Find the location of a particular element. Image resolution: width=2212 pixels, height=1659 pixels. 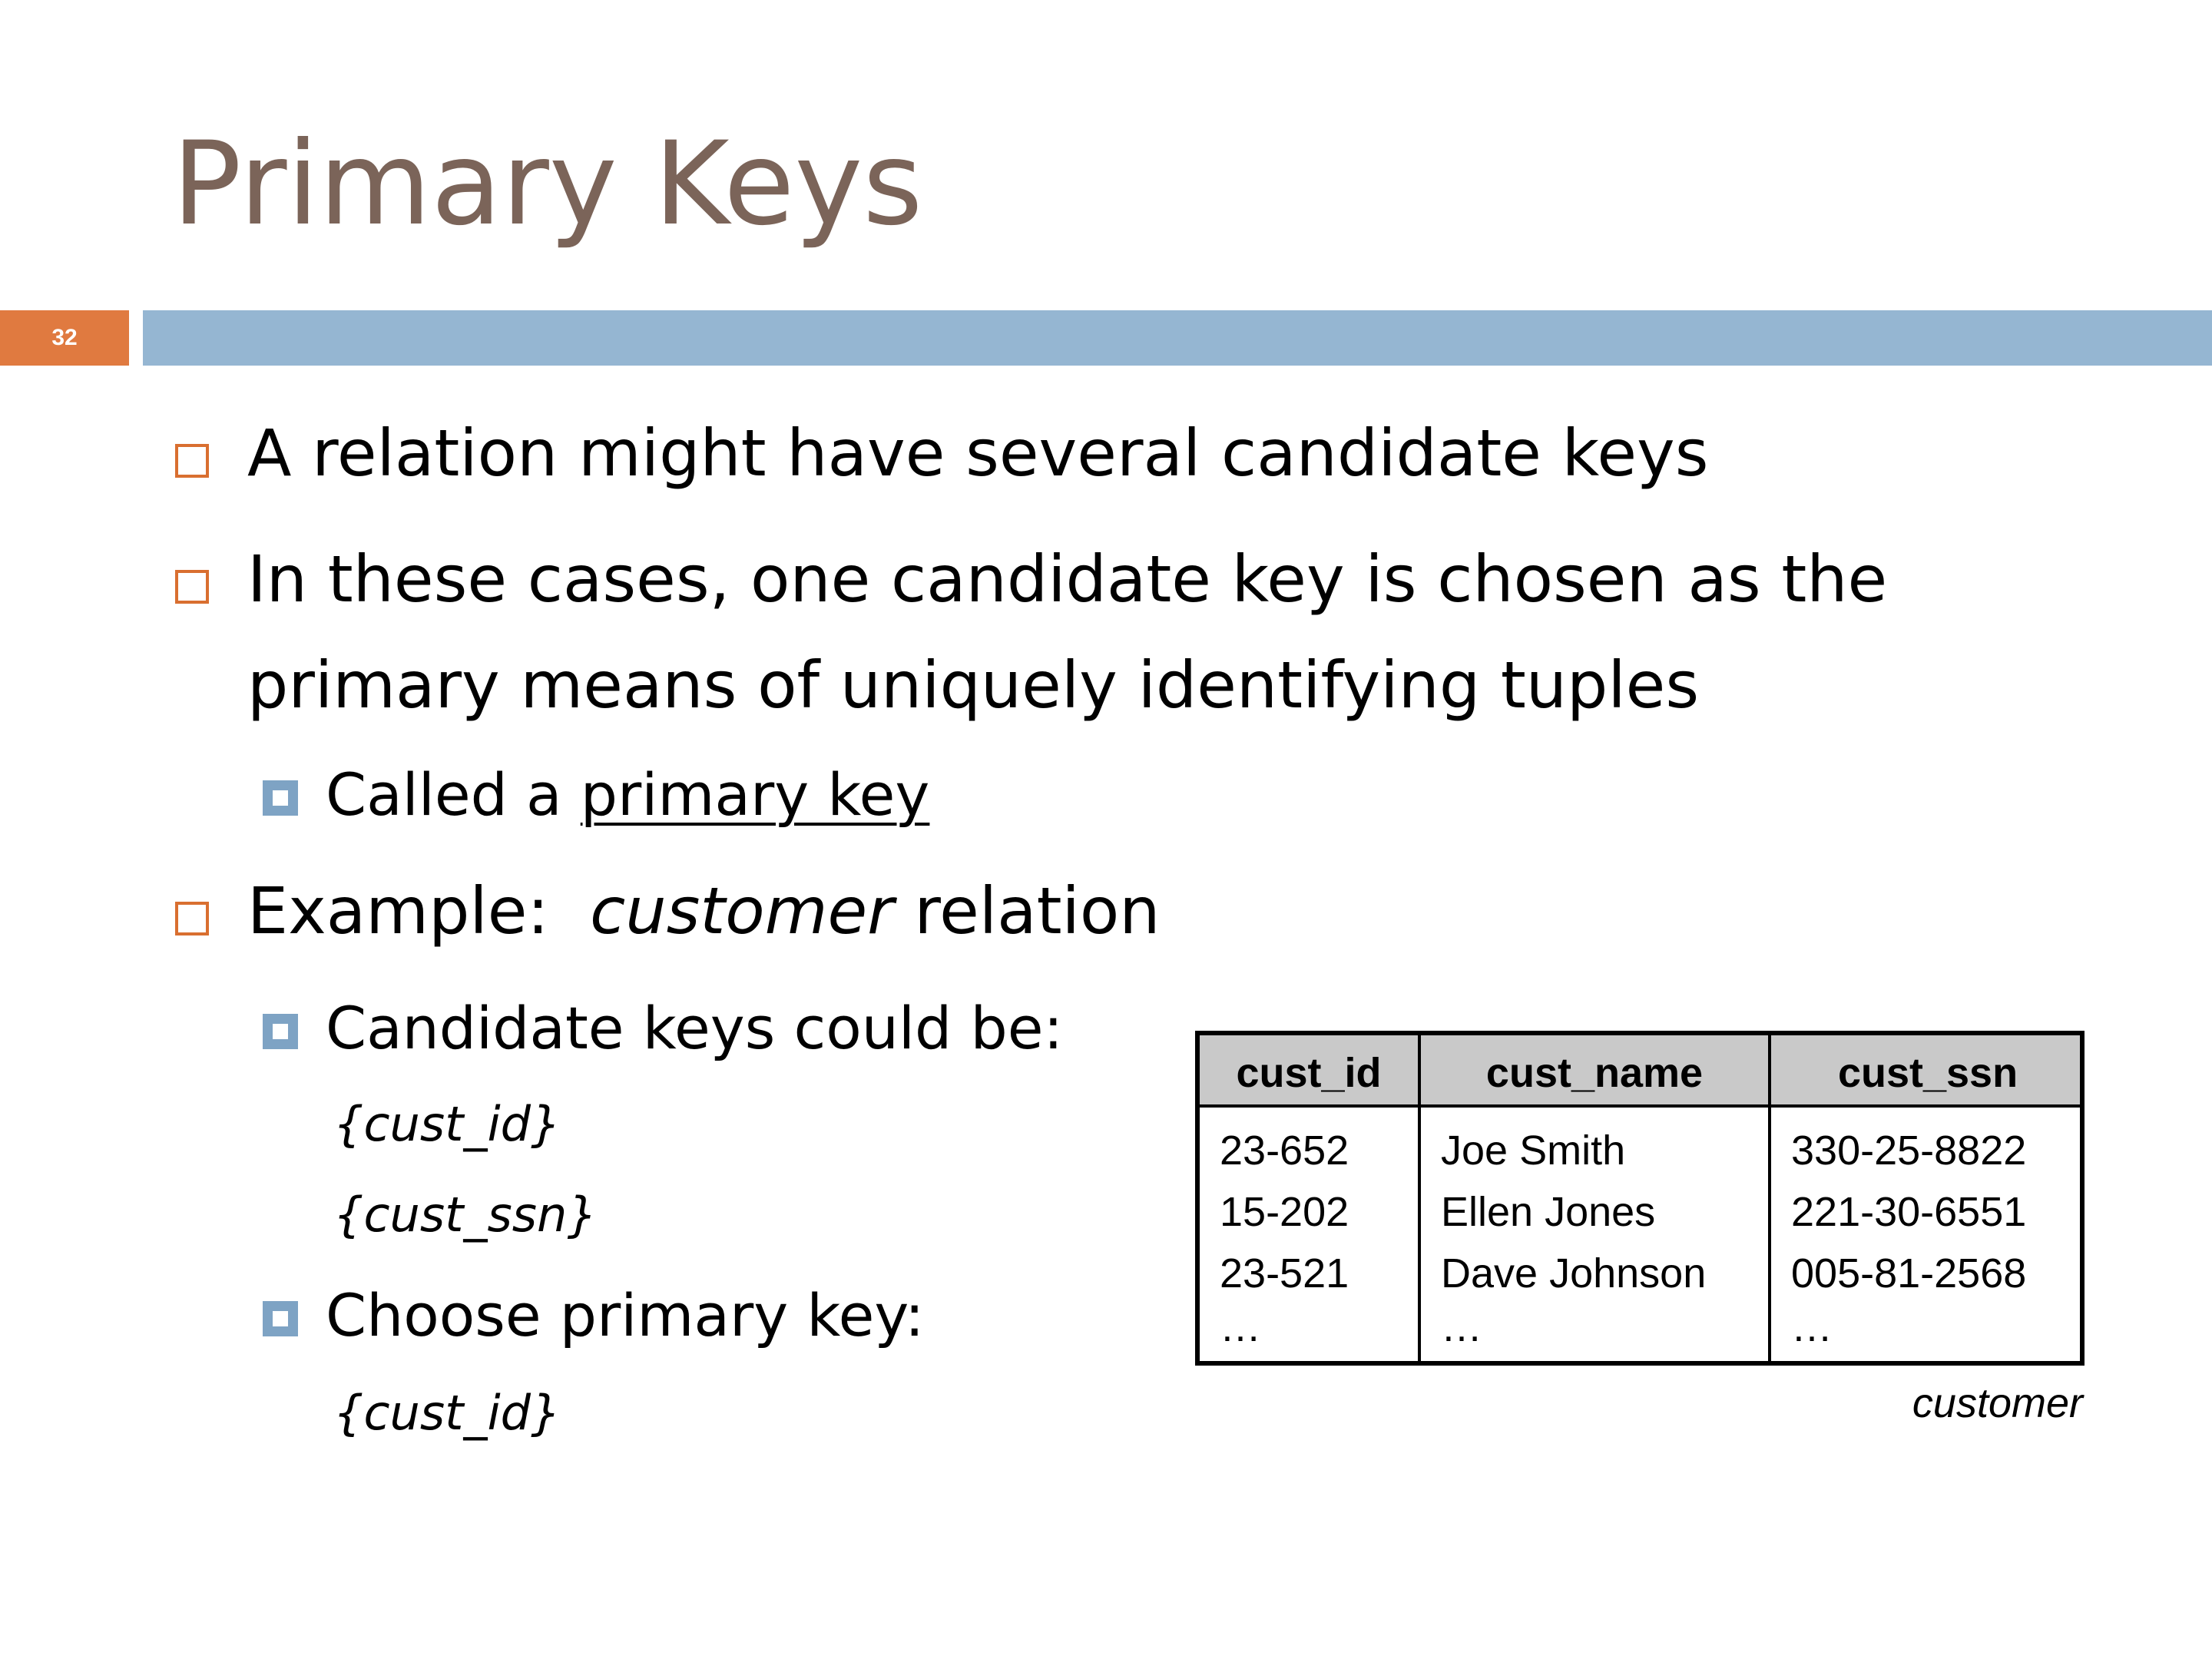

table-cell: Ellen Jones is located at coordinates (1548, 1212).